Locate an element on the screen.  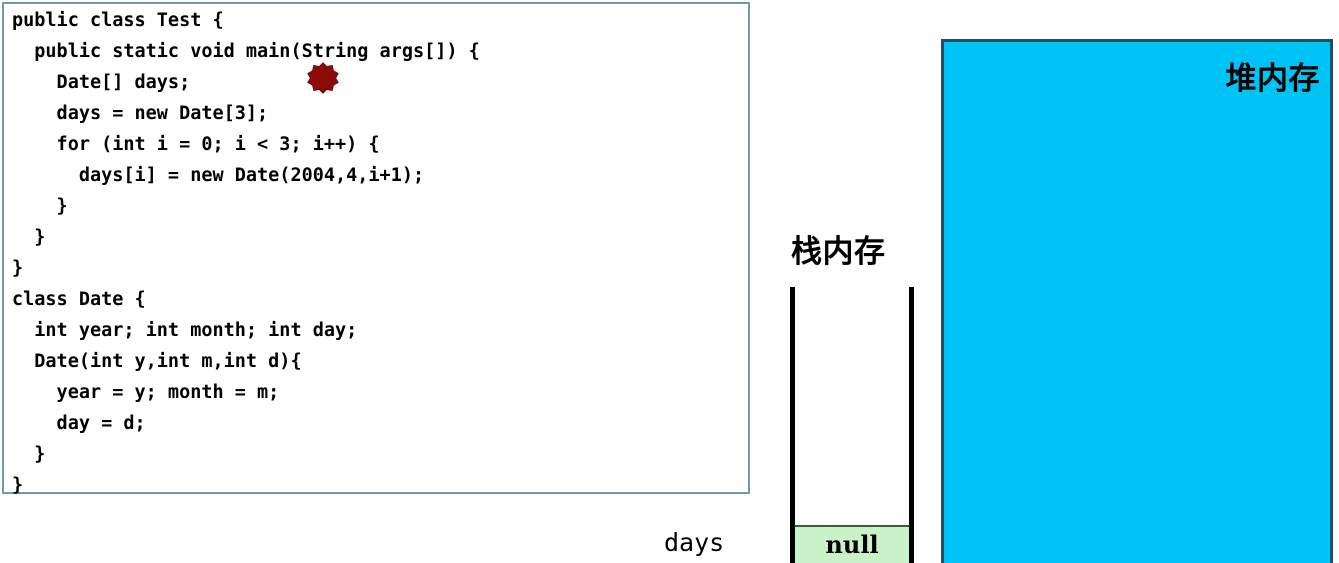
stack-slot-value: null is located at coordinates (852, 544).